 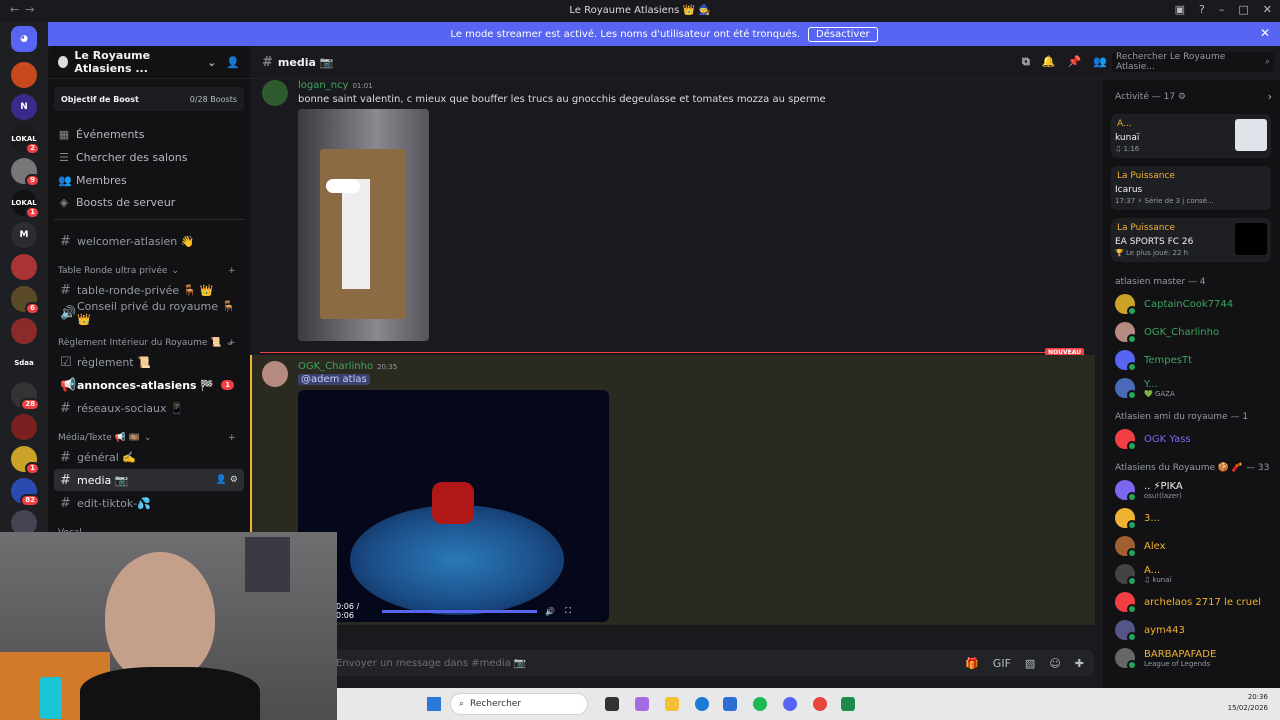 What do you see at coordinates (149, 385) in the screenshot?
I see `channel-annonces: 📢 annonces-atlasiens 🏁 1` at bounding box center [149, 385].